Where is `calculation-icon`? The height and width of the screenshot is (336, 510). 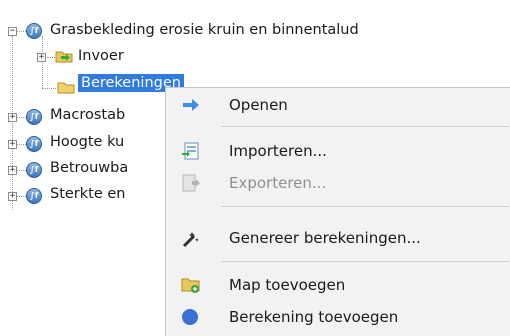 calculation-icon is located at coordinates (190, 317).